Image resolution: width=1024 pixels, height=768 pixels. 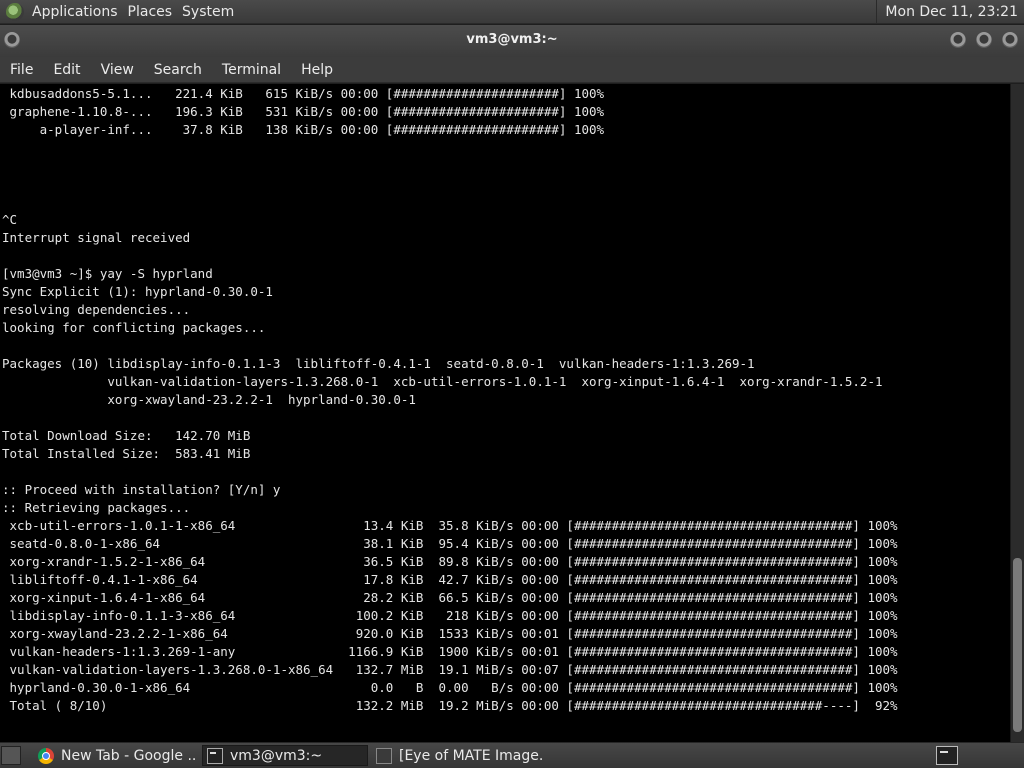 I want to click on show-desktop-button, so click(x=11, y=755).